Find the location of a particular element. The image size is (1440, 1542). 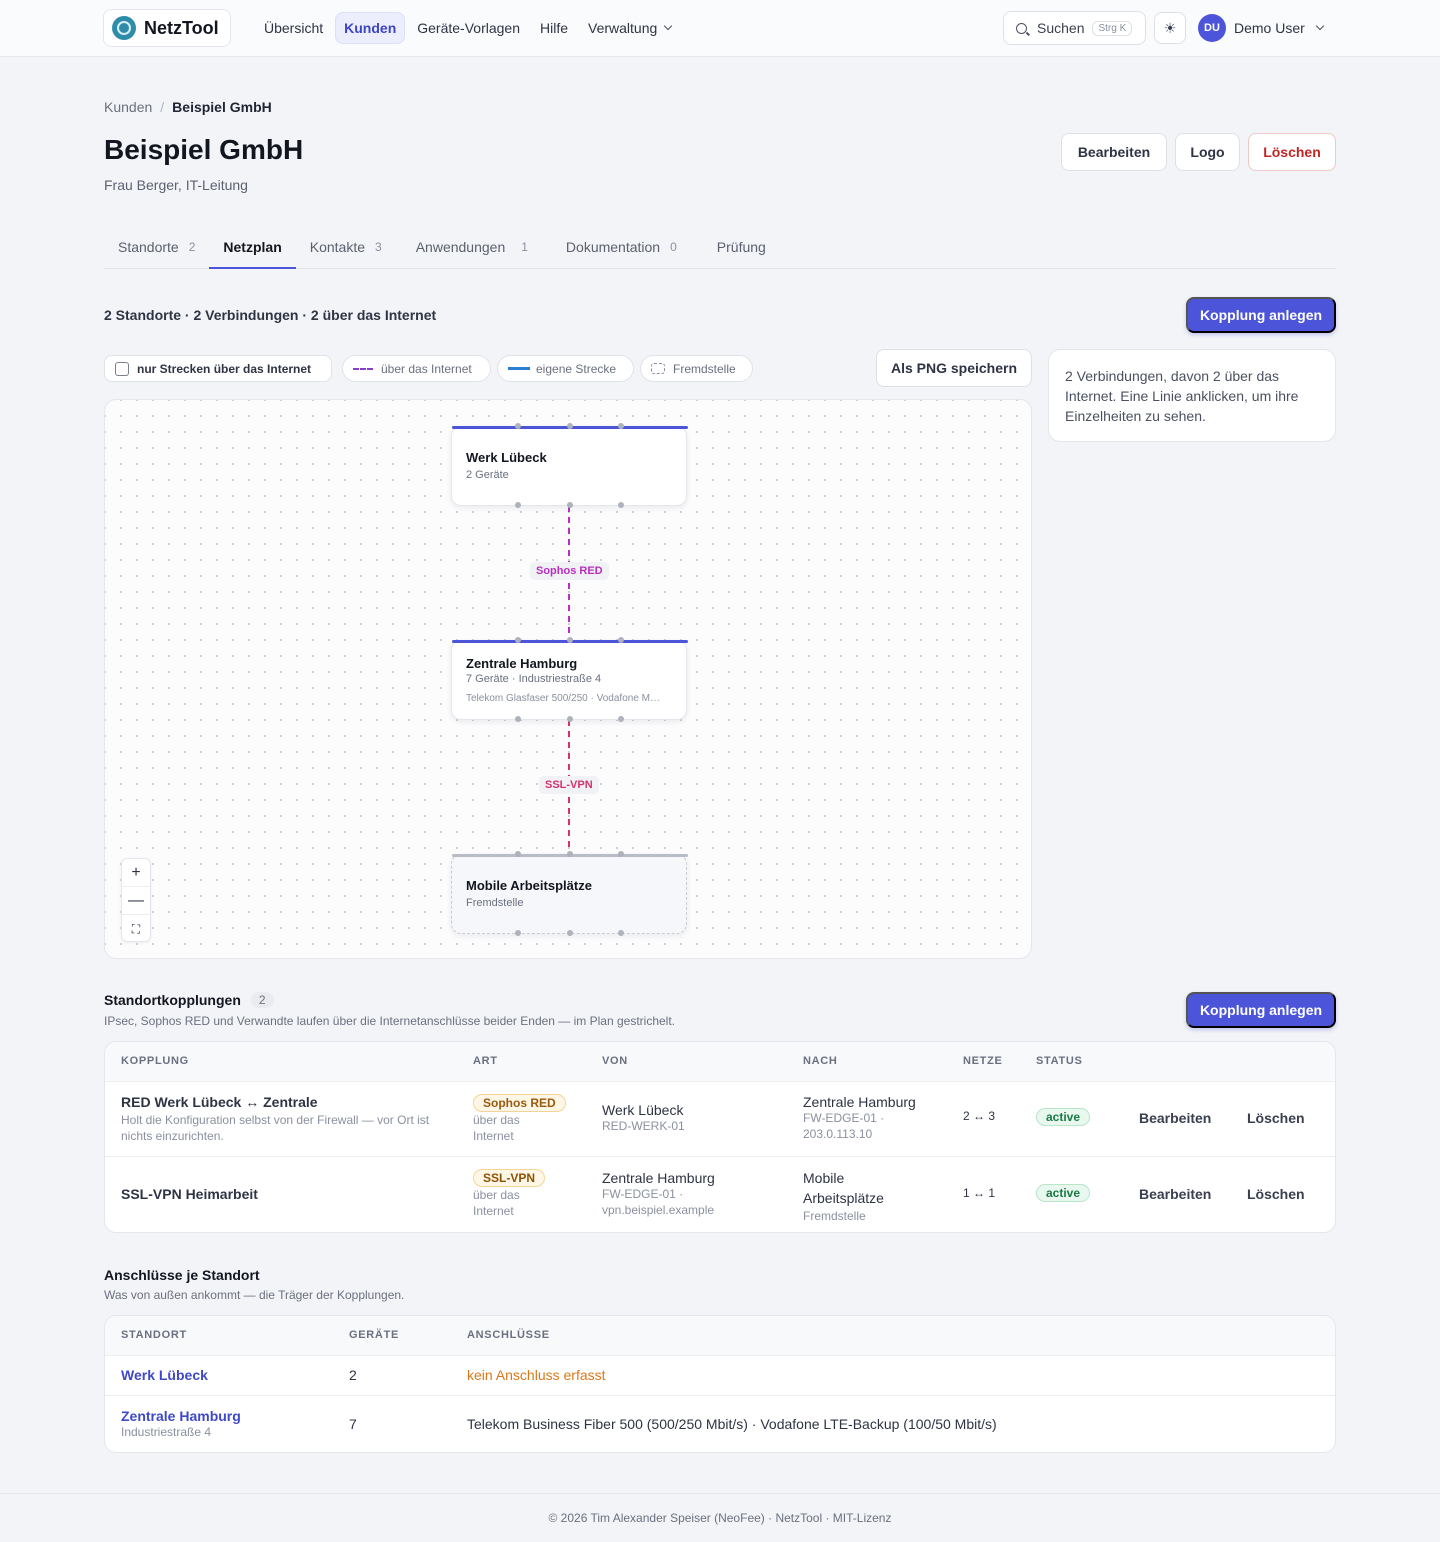

col-netze: NETZE is located at coordinates (983, 1061).